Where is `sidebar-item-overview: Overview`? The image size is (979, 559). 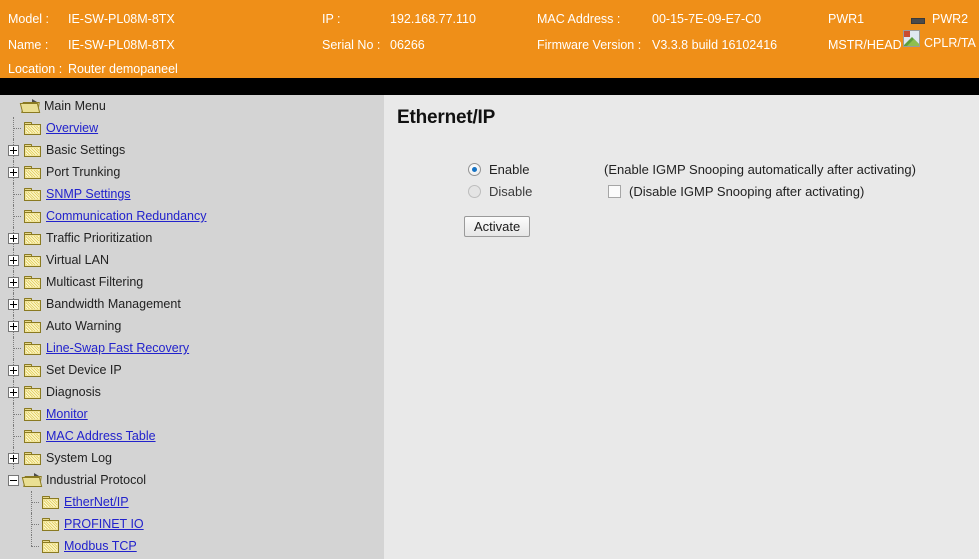
sidebar-item-overview: Overview is located at coordinates (192, 128).